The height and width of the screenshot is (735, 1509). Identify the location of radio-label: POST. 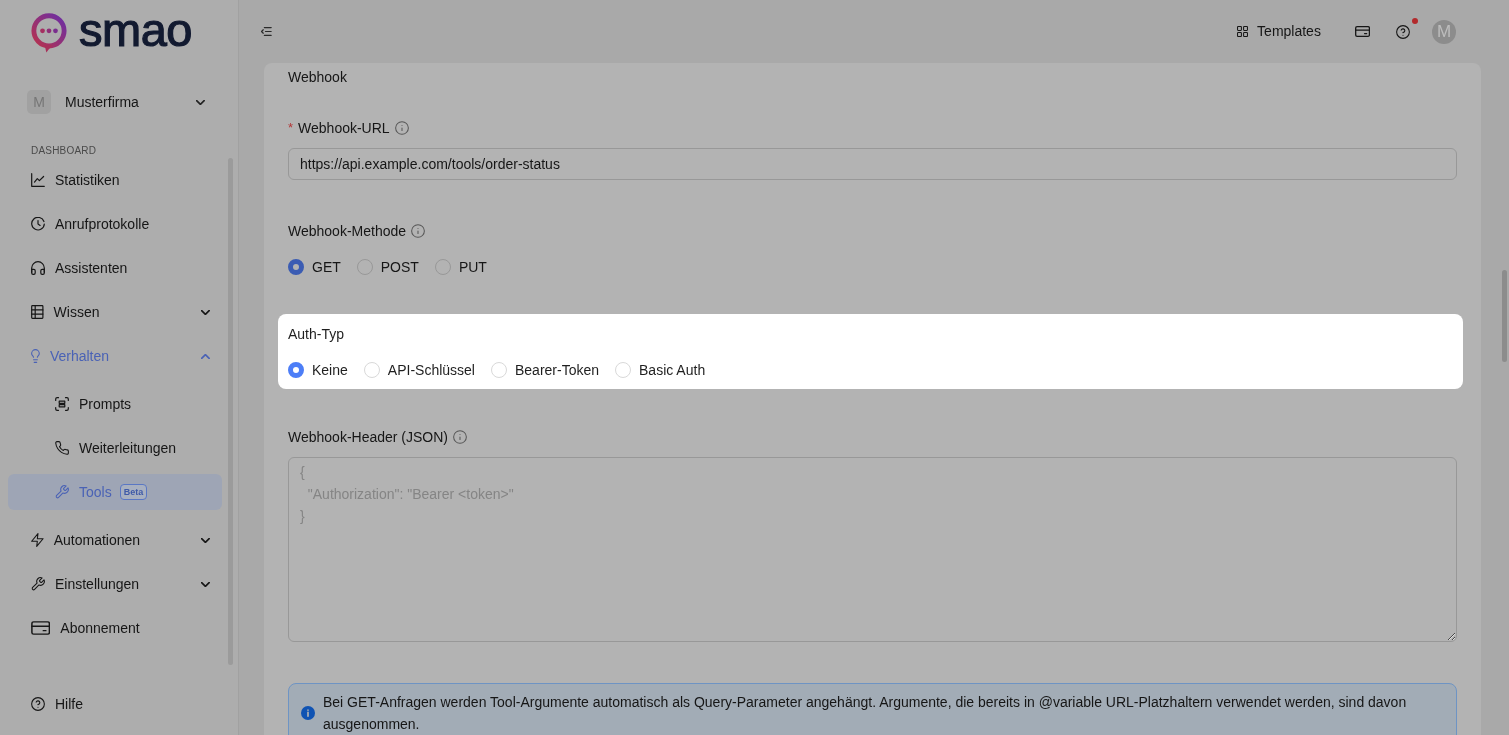
(399, 267).